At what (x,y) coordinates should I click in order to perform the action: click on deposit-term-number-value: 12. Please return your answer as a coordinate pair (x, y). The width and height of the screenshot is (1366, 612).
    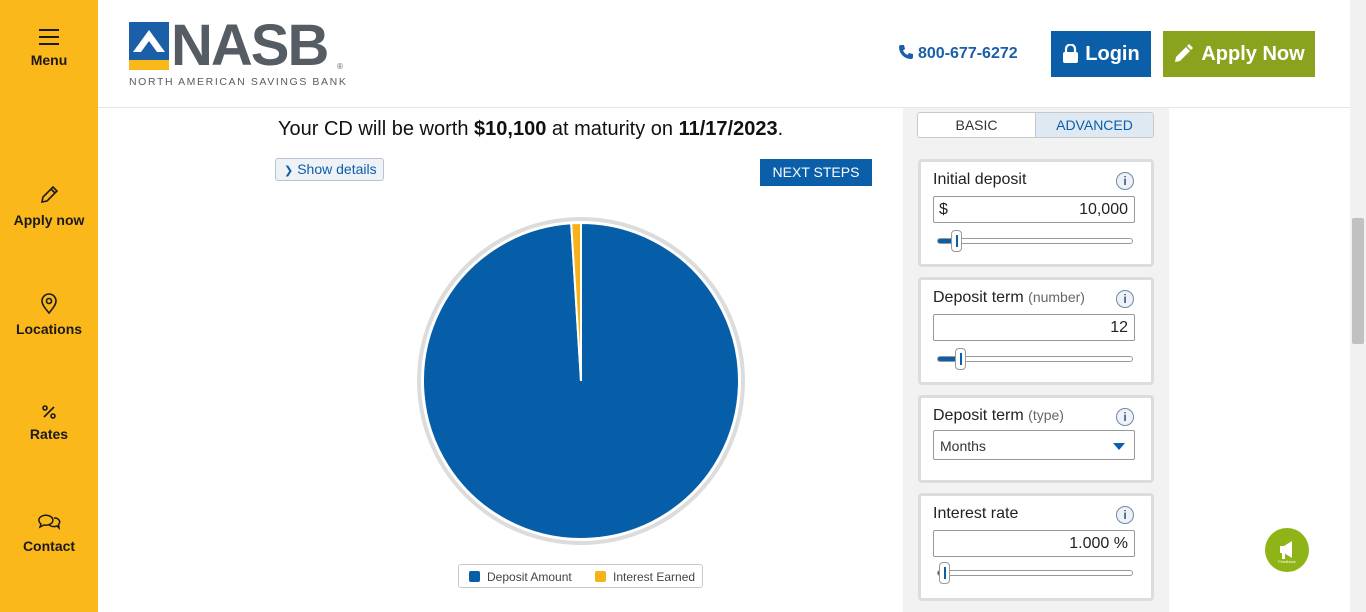
    Looking at the image, I should click on (1119, 327).